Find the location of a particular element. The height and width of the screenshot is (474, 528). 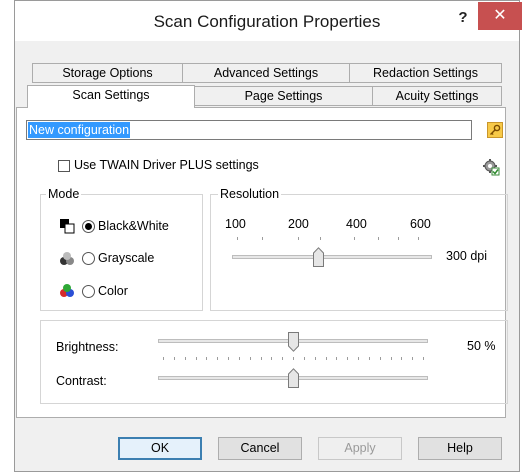

apply-button: Apply is located at coordinates (360, 448).